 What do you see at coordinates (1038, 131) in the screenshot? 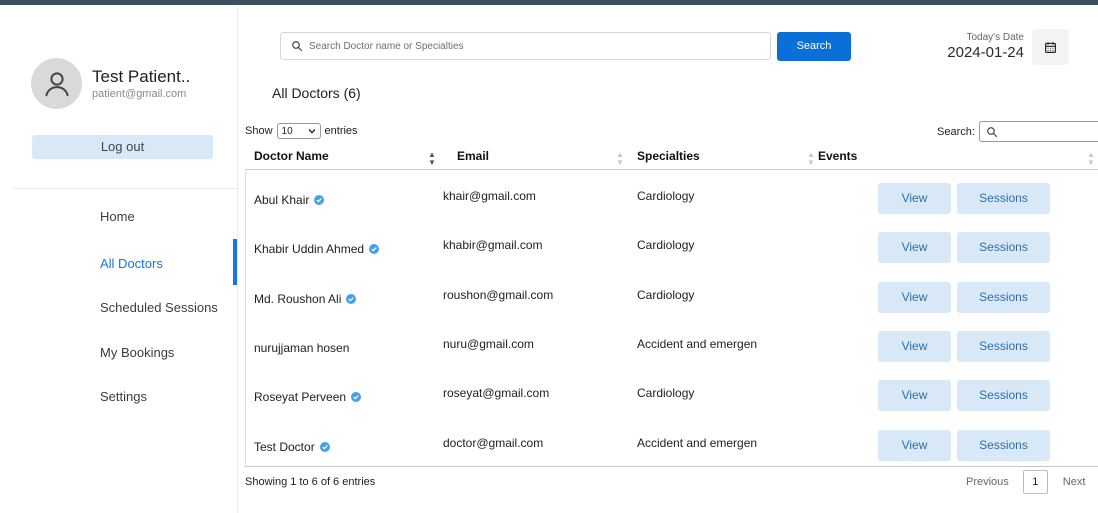
I see `table-search-input` at bounding box center [1038, 131].